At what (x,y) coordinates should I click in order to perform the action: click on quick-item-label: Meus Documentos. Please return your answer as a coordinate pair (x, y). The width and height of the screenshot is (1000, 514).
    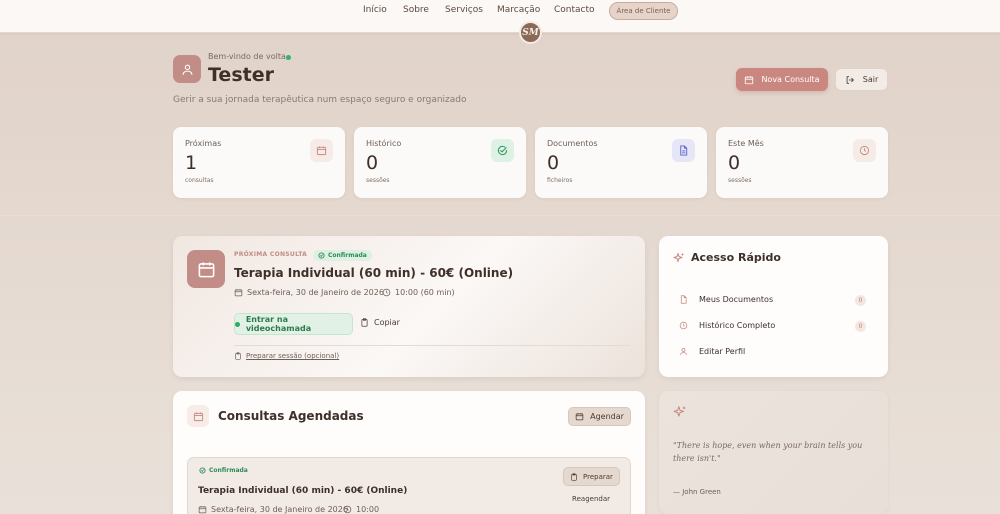
    Looking at the image, I should click on (736, 299).